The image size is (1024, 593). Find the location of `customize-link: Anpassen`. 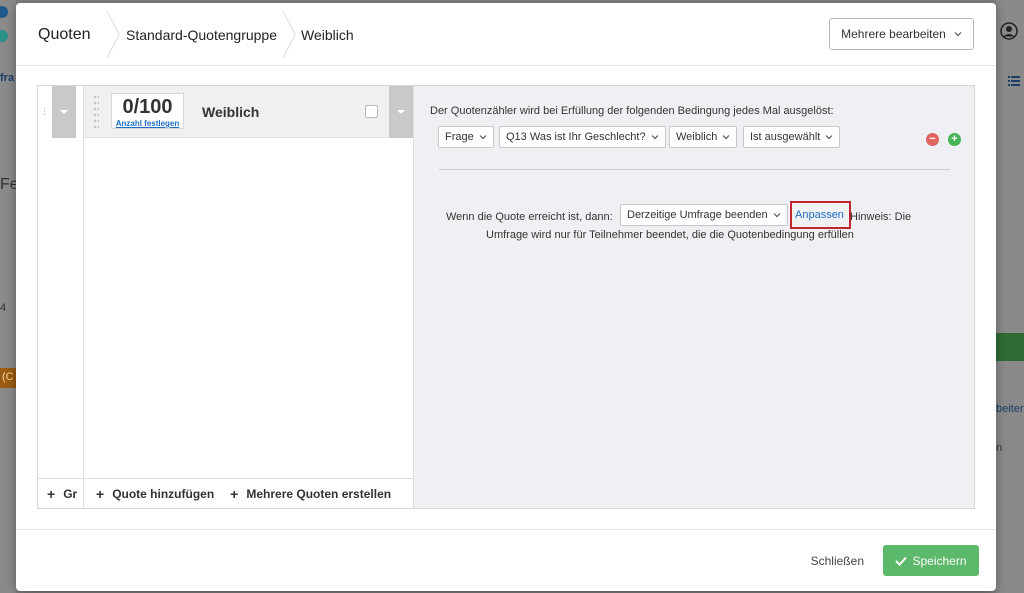

customize-link: Anpassen is located at coordinates (819, 215).